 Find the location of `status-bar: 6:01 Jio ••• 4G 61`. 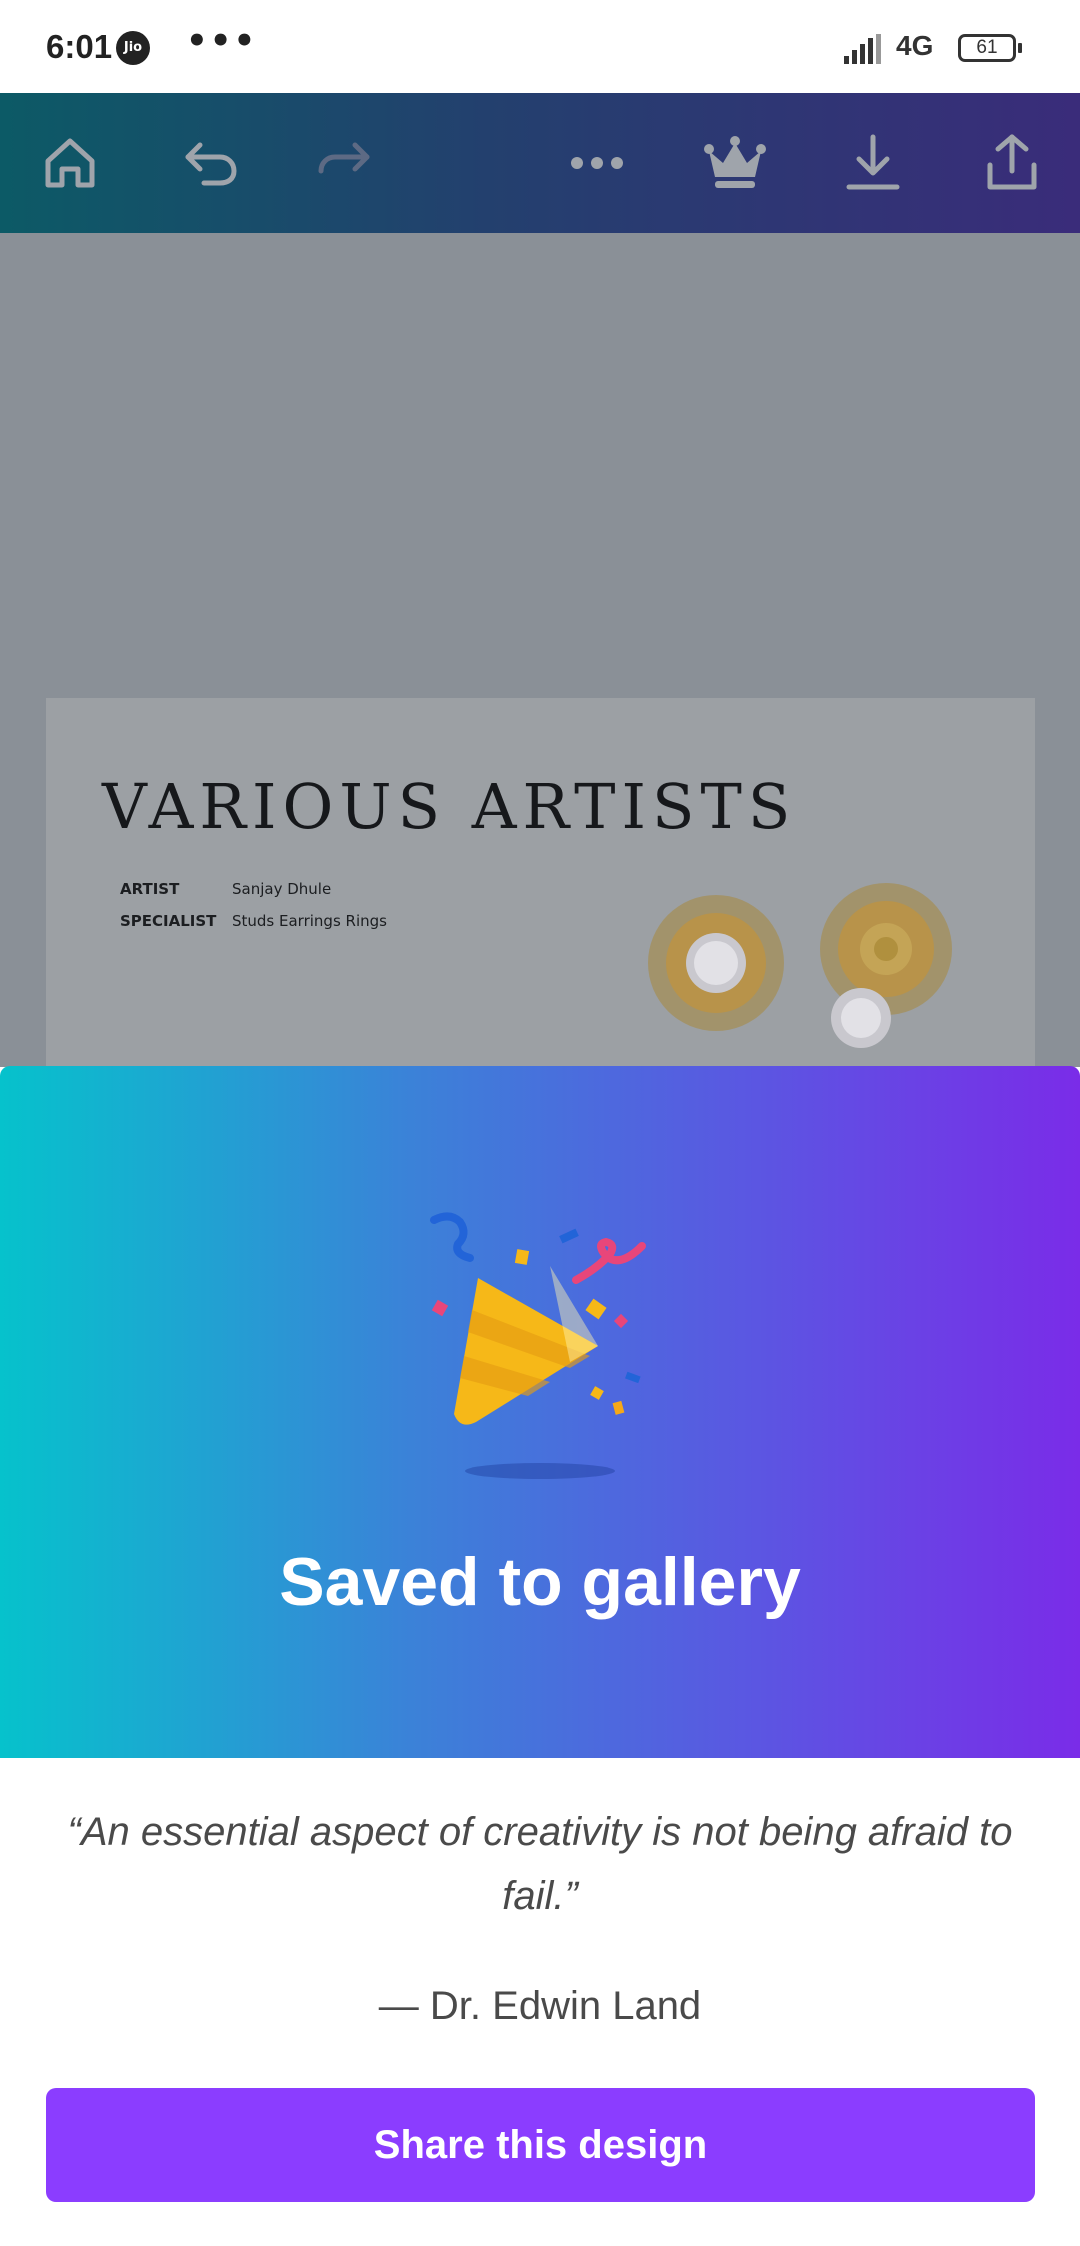

status-bar: 6:01 Jio ••• 4G 61 is located at coordinates (540, 46).